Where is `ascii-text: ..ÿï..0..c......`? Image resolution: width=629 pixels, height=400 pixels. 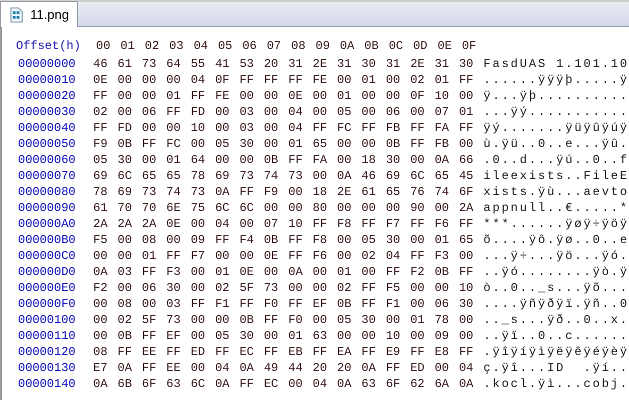
ascii-text: ..ÿï..0..c...... is located at coordinates (556, 336).